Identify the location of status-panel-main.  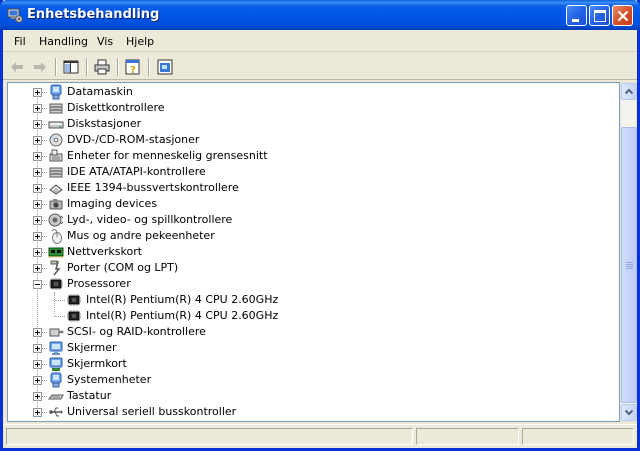
(209, 436).